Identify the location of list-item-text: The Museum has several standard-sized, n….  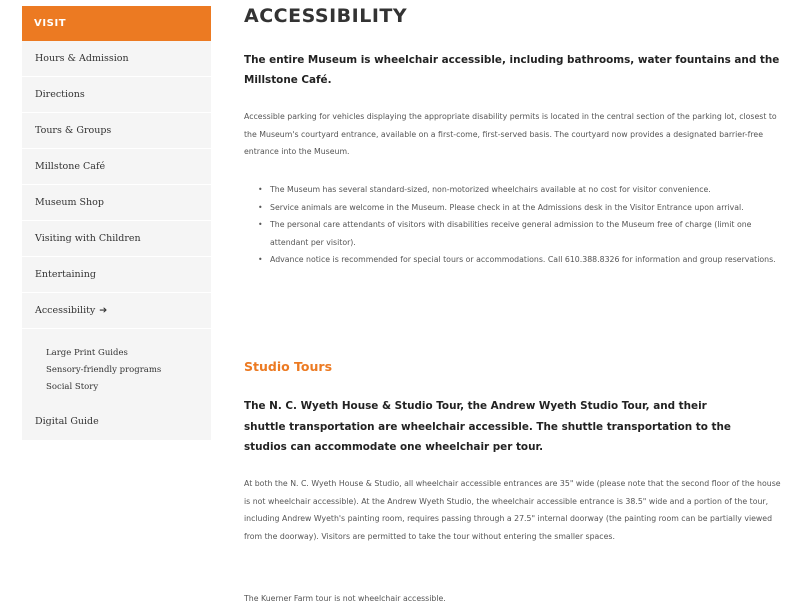
(490, 189).